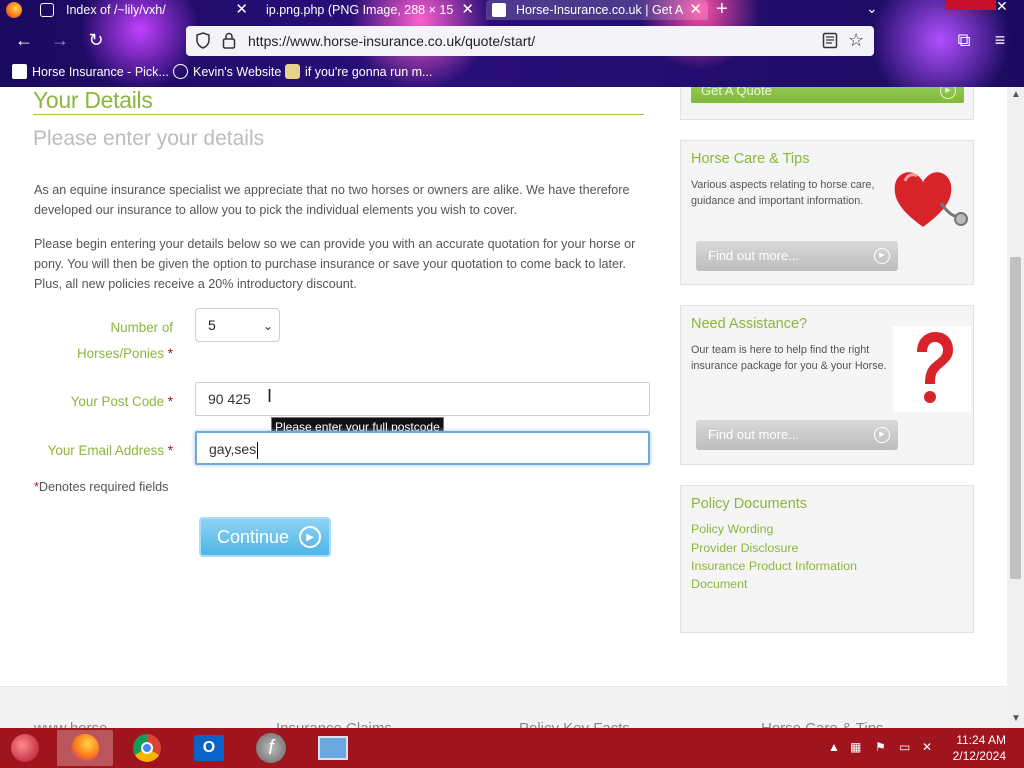  I want to click on taskbar-chrome, so click(147, 748).